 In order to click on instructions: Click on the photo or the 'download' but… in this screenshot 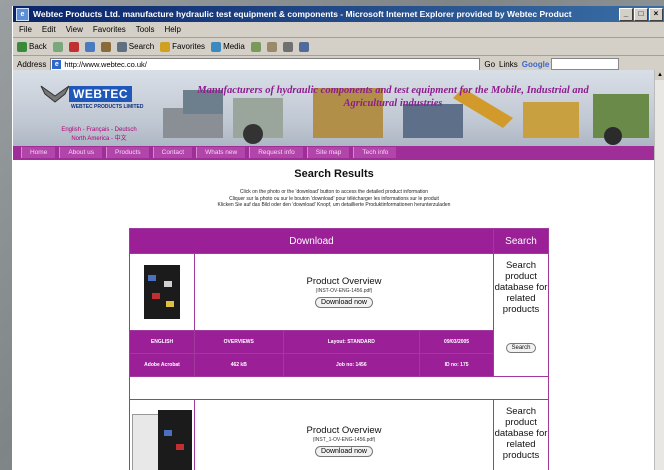, I will do `click(334, 199)`.